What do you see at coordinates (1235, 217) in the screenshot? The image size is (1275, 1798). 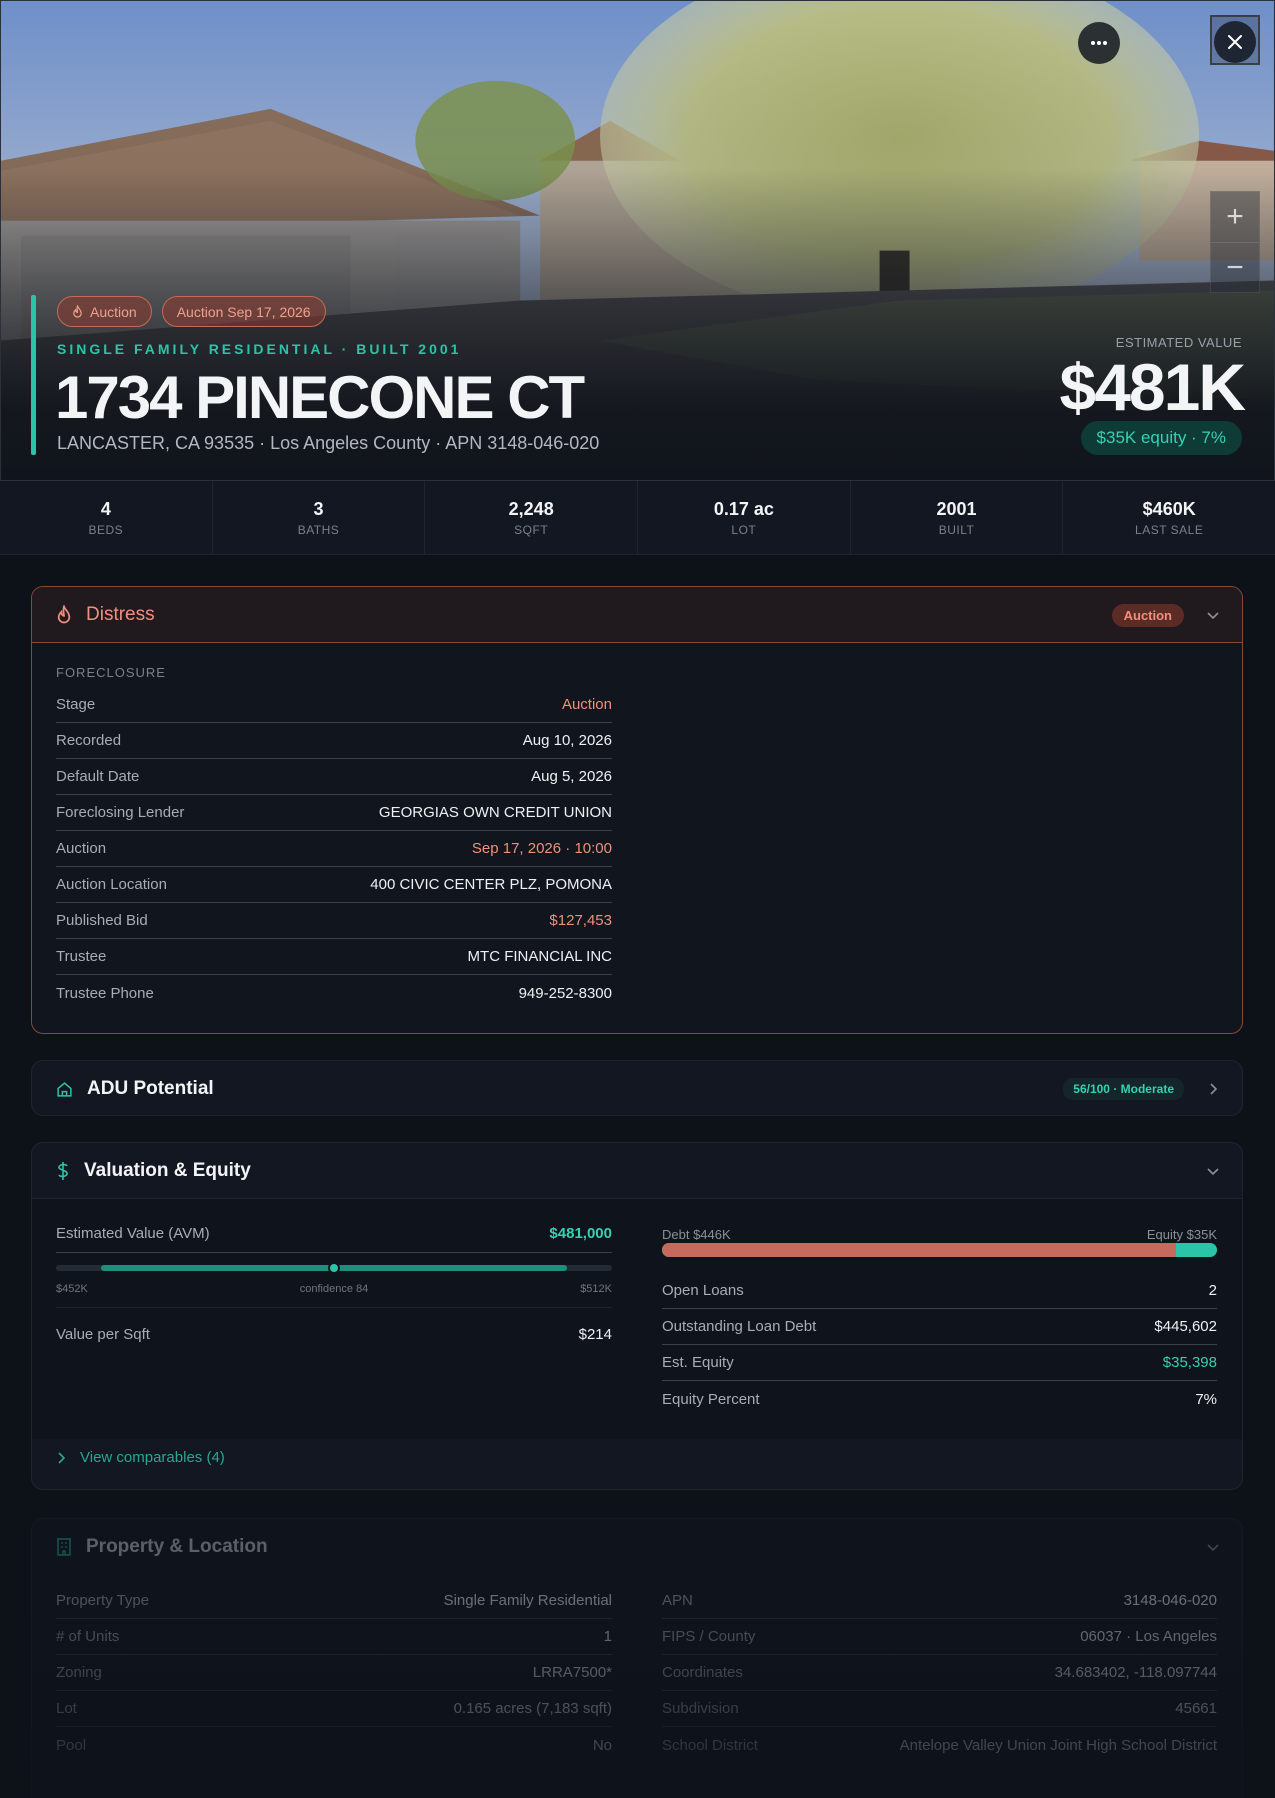 I see `zoom-in-button: +` at bounding box center [1235, 217].